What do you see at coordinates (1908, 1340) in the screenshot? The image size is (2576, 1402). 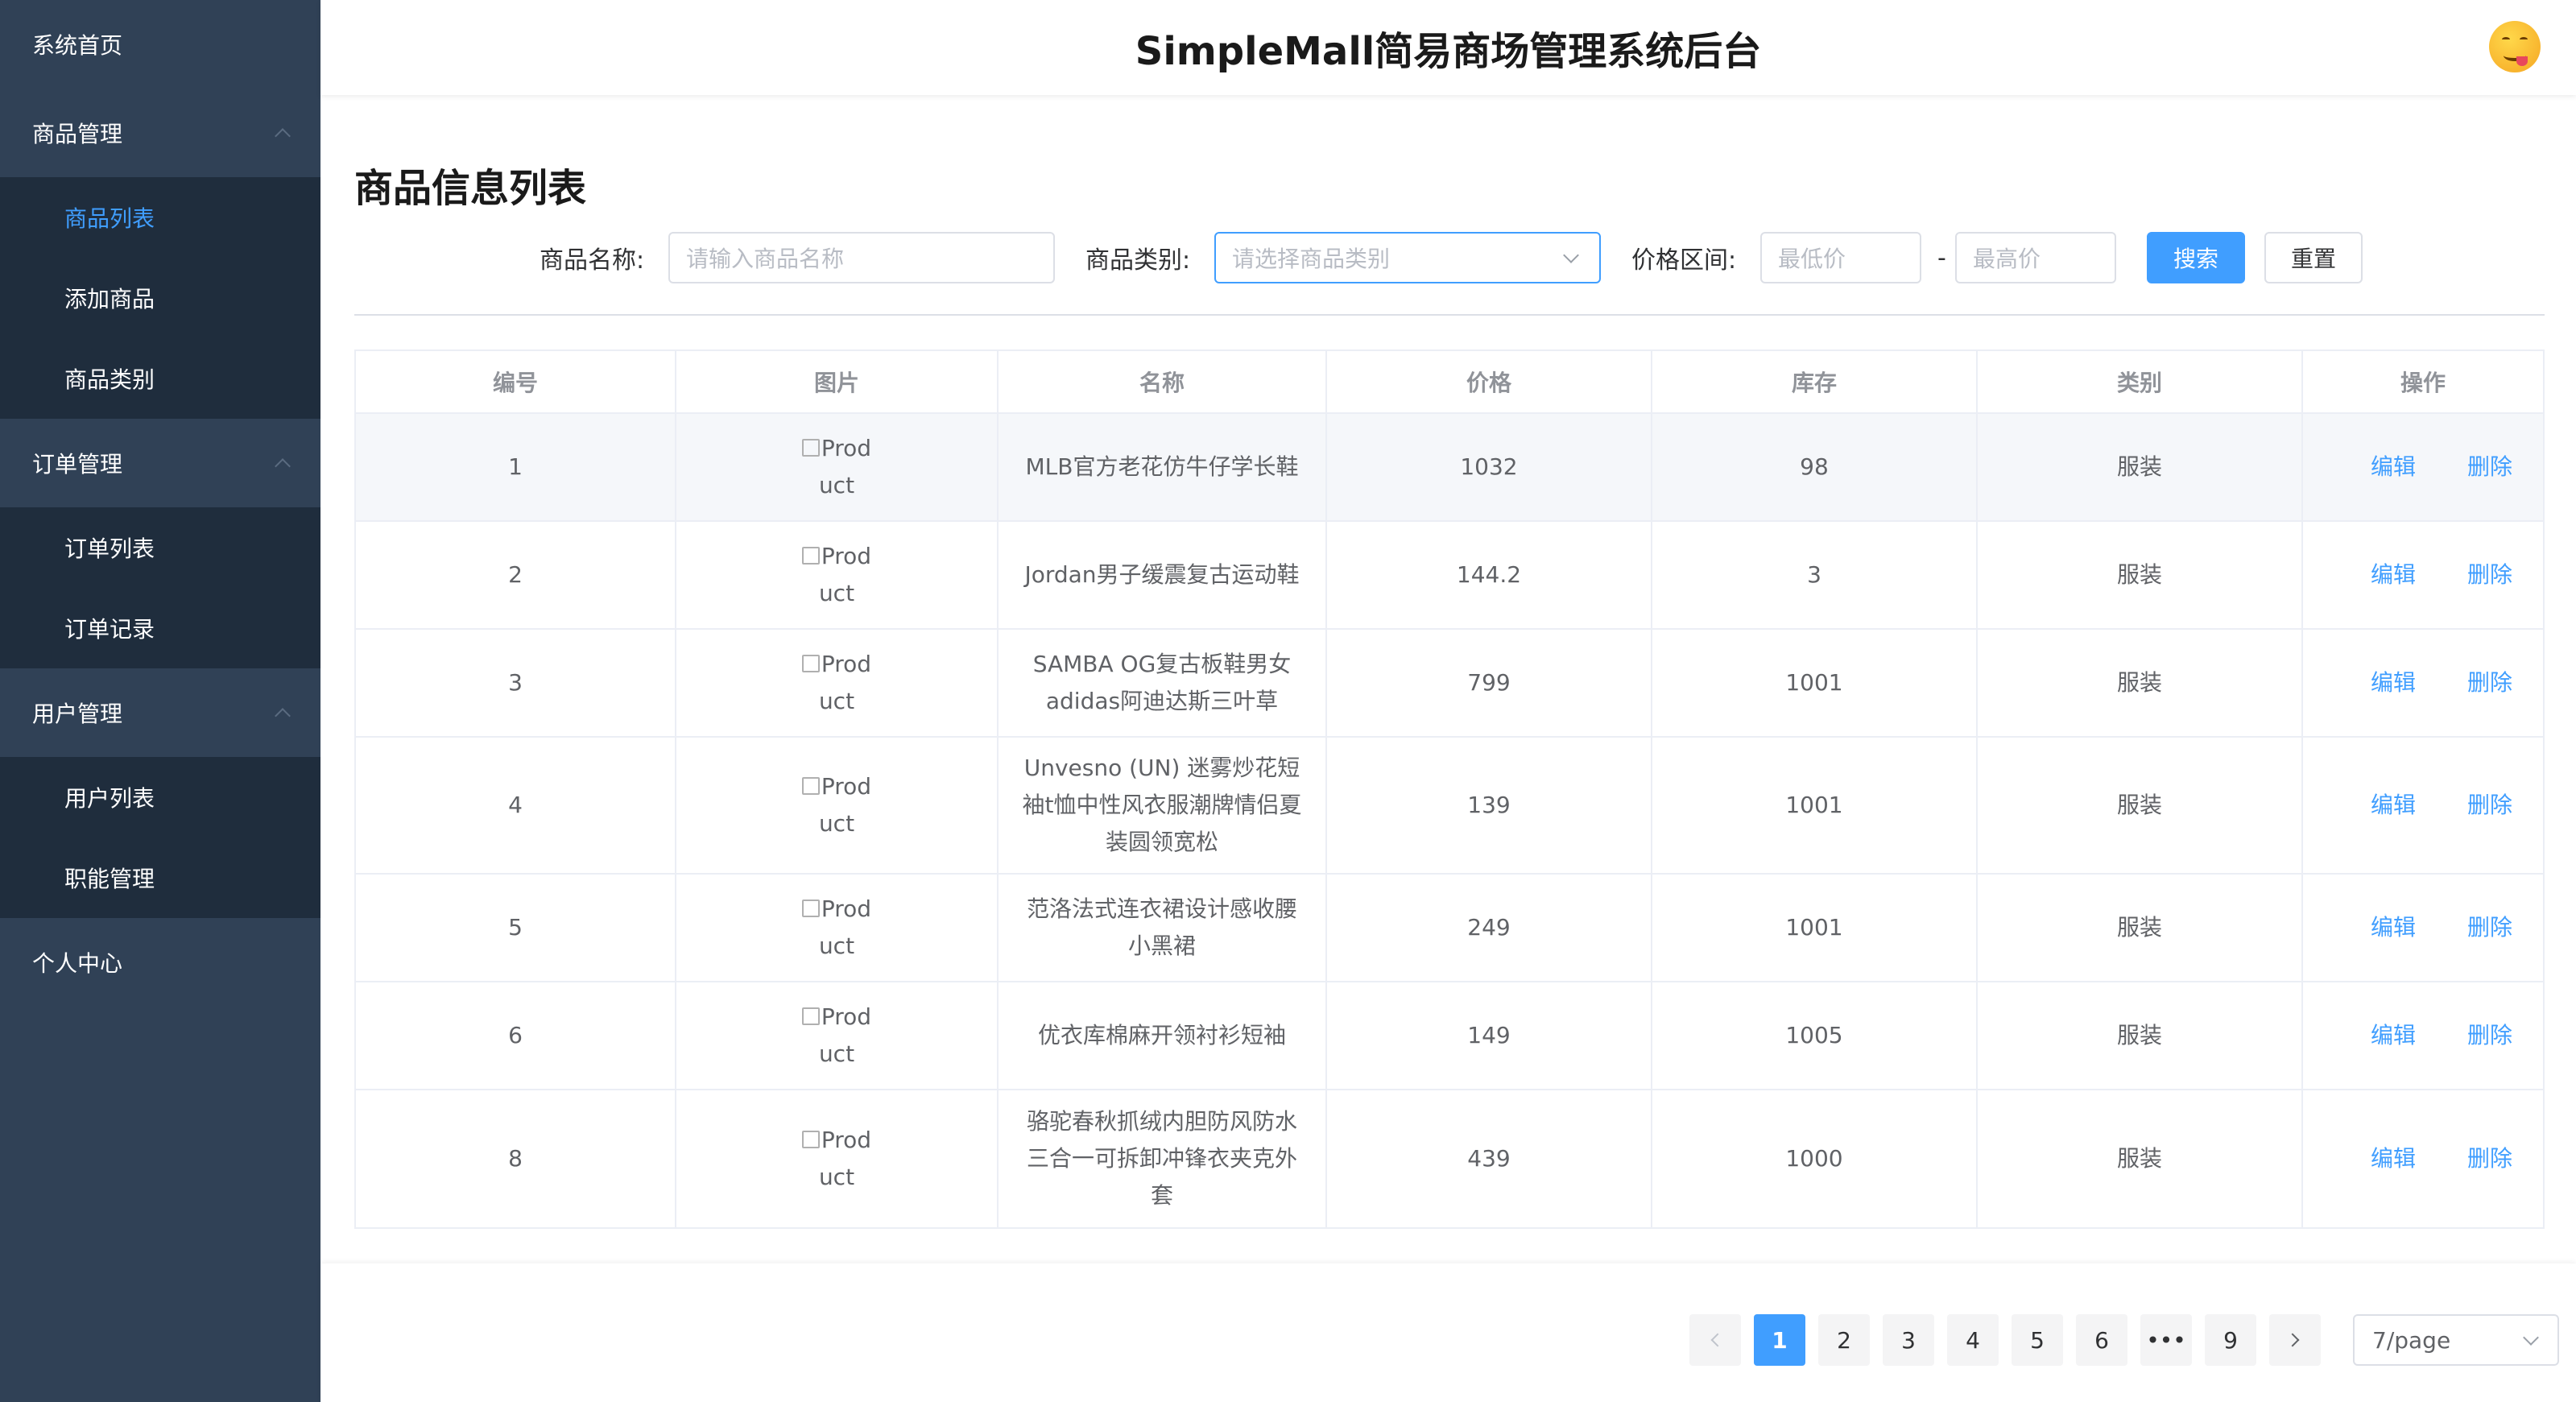 I see `page-button-3: 3` at bounding box center [1908, 1340].